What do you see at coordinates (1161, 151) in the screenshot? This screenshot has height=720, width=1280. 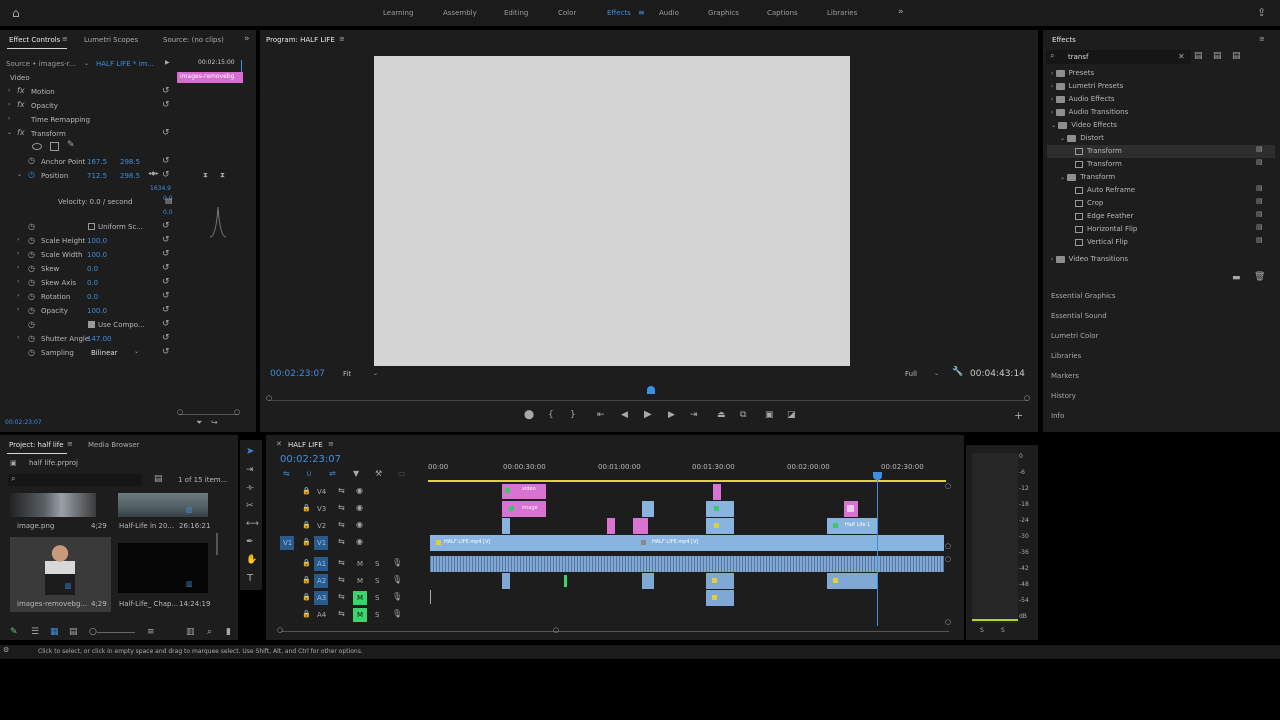 I see `tree-transform-selected: Transform` at bounding box center [1161, 151].